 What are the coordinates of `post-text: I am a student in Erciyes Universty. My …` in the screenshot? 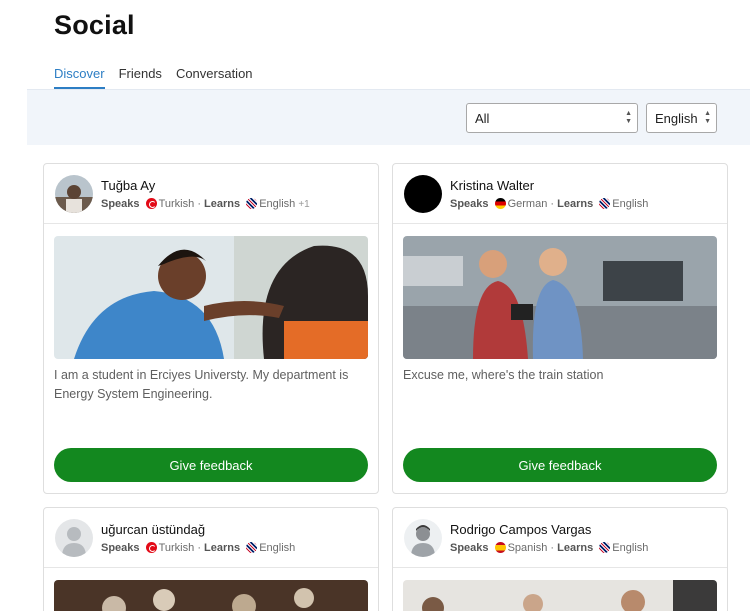 It's located at (201, 384).